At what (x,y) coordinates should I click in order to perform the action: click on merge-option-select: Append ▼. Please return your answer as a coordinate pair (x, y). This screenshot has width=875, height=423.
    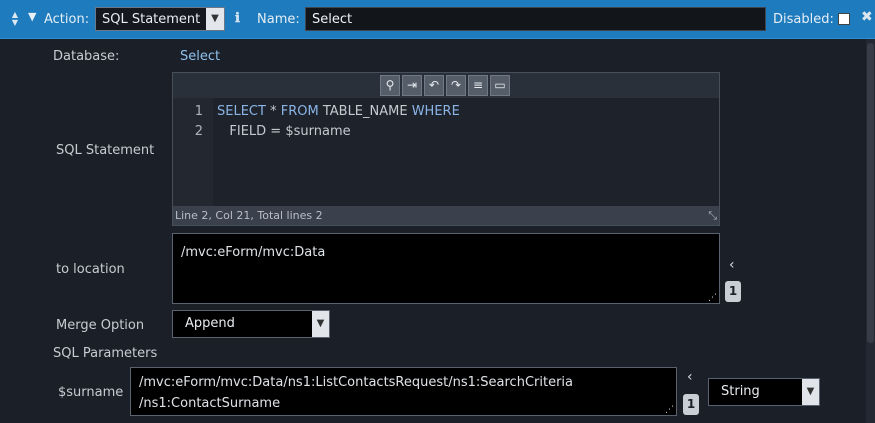
    Looking at the image, I should click on (251, 324).